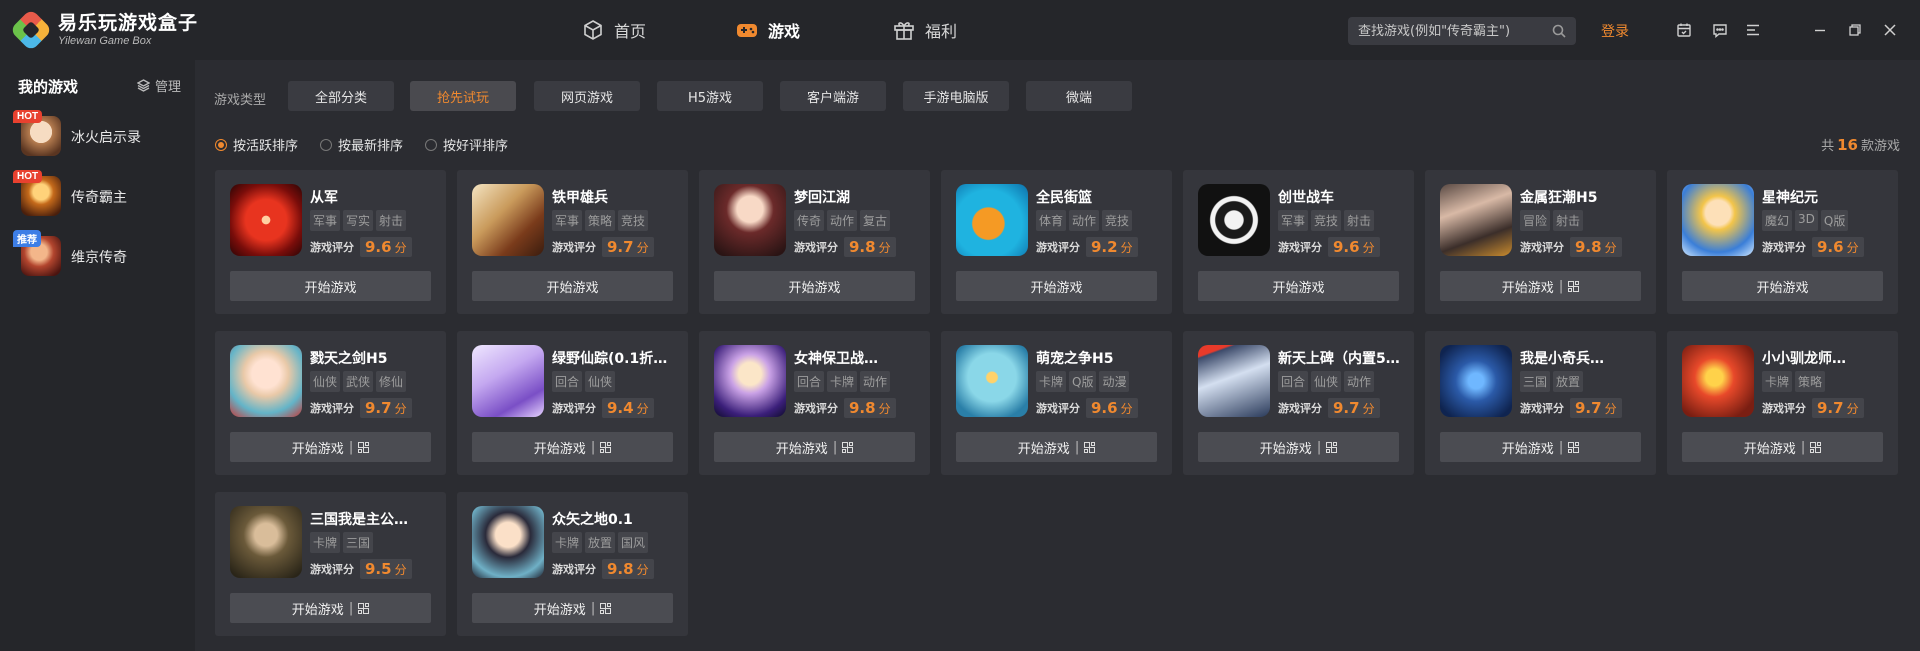 This screenshot has width=1920, height=651. Describe the element at coordinates (1615, 31) in the screenshot. I see `login-link: 登录` at that location.